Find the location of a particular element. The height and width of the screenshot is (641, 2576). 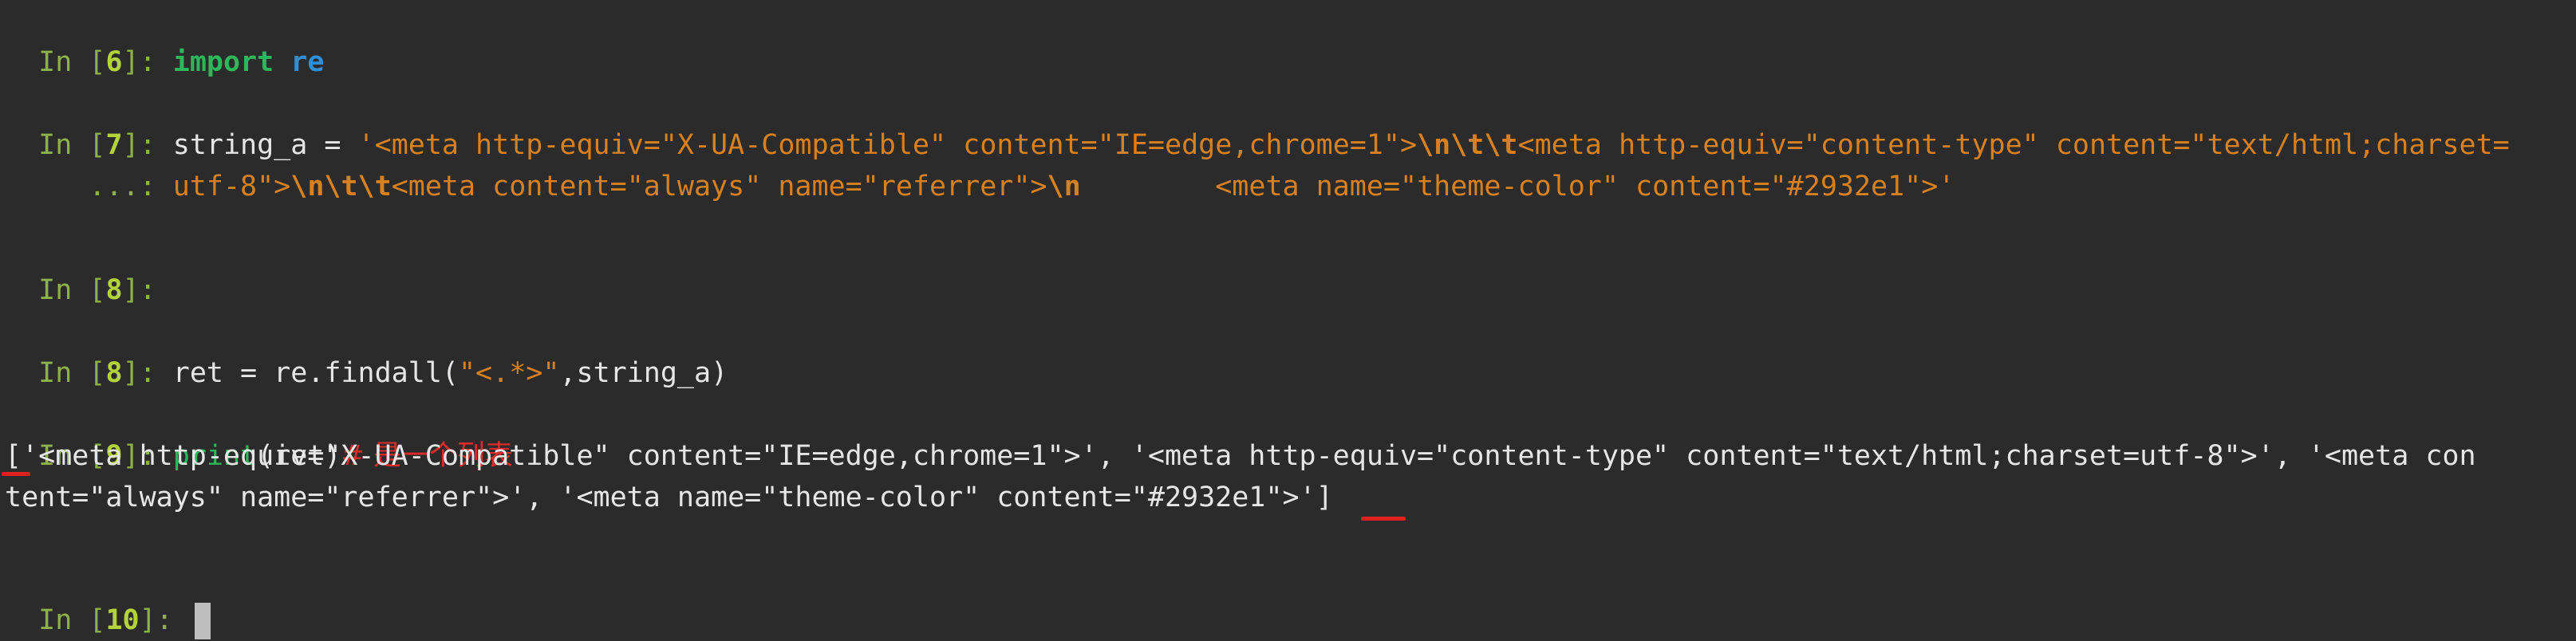

annotation-underline-close-bracket is located at coordinates (1383, 519).